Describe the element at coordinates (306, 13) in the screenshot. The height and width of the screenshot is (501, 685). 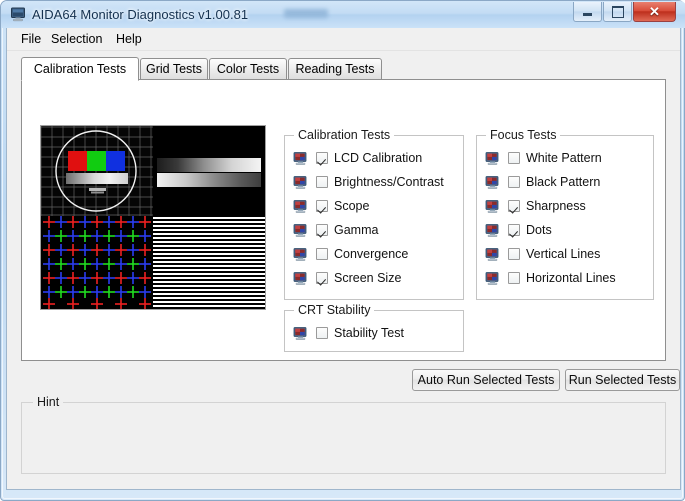
I see `title-watermark` at that location.